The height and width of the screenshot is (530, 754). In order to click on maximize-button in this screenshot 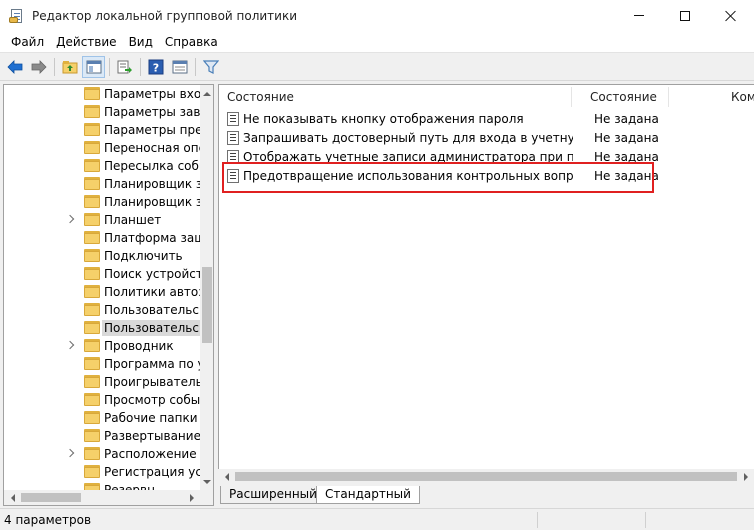, I will do `click(685, 15)`.